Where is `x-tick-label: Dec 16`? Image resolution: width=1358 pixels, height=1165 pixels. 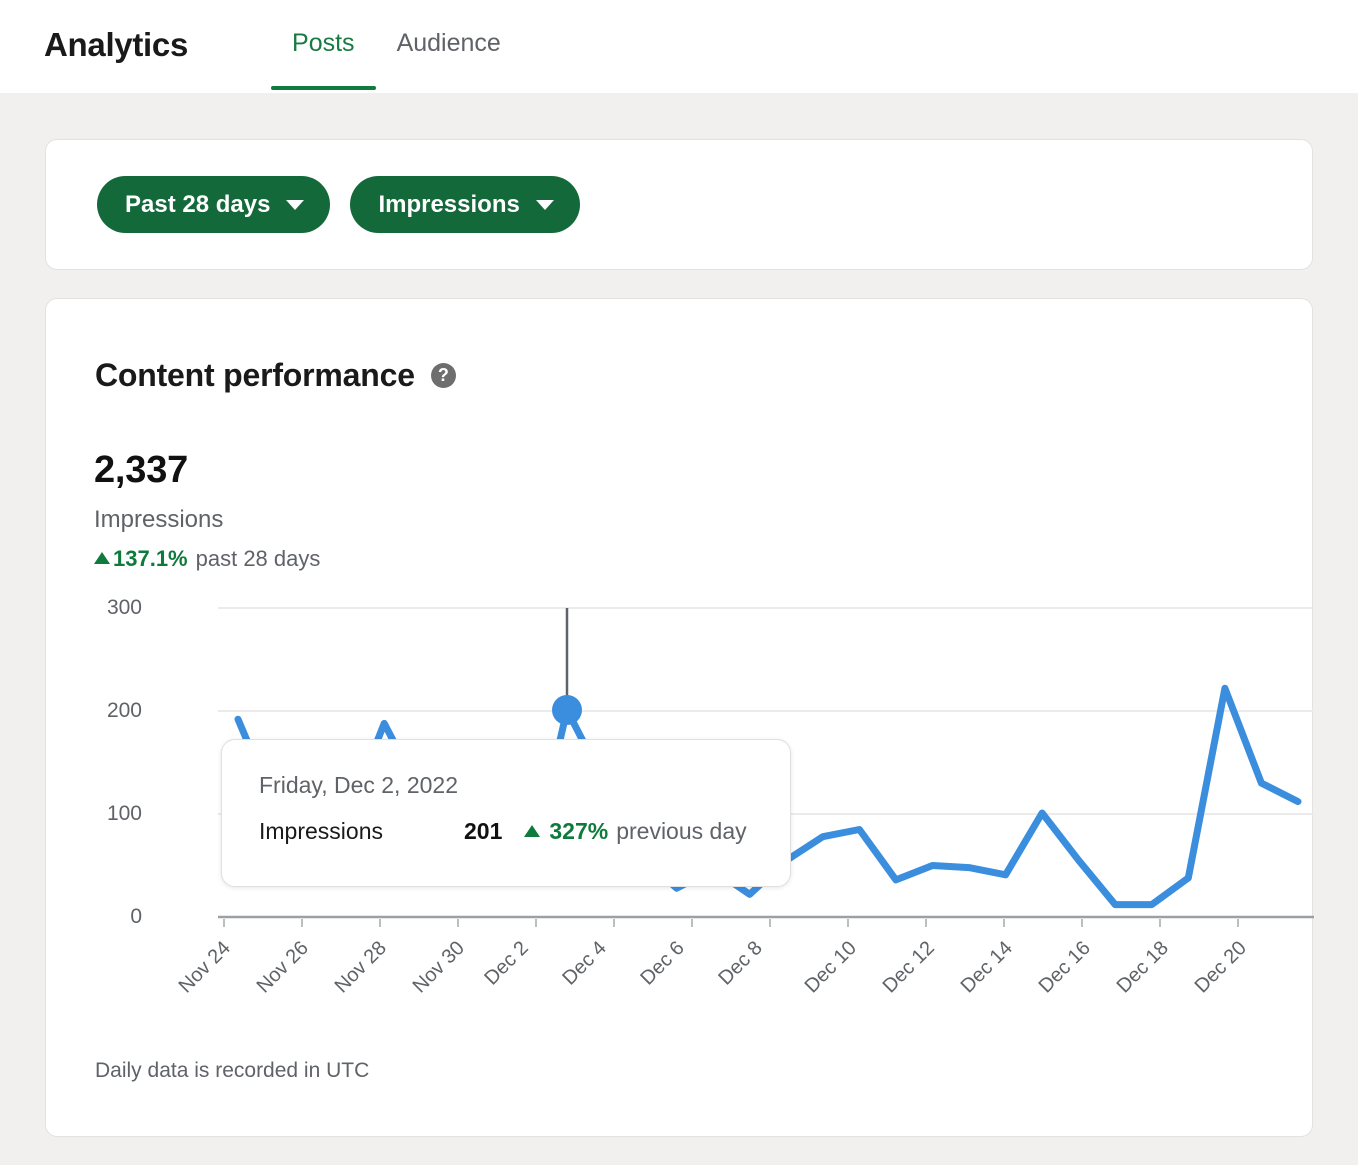 x-tick-label: Dec 16 is located at coordinates (1064, 967).